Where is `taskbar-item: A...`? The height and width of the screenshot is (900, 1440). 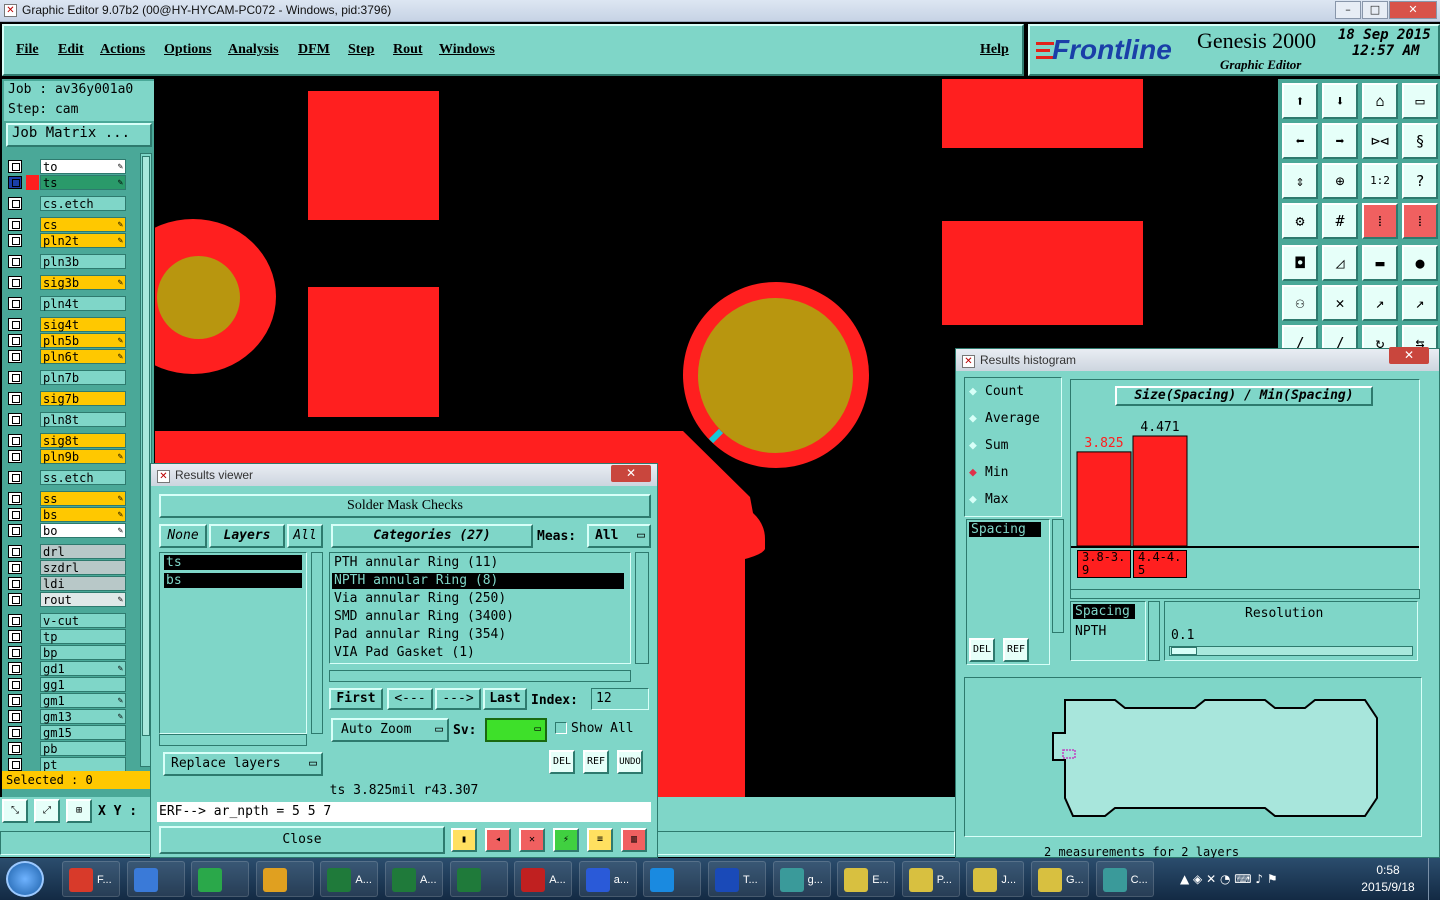 taskbar-item: A... is located at coordinates (414, 879).